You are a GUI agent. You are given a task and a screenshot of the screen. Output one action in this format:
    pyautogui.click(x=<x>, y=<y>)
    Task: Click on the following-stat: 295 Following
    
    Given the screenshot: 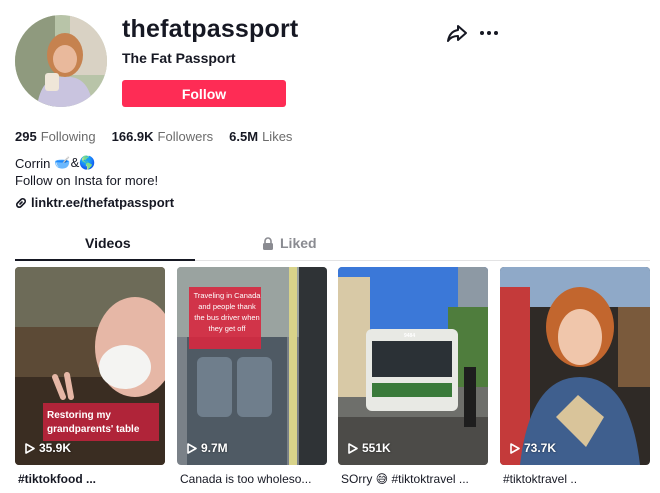 What is the action you would take?
    pyautogui.click(x=55, y=136)
    